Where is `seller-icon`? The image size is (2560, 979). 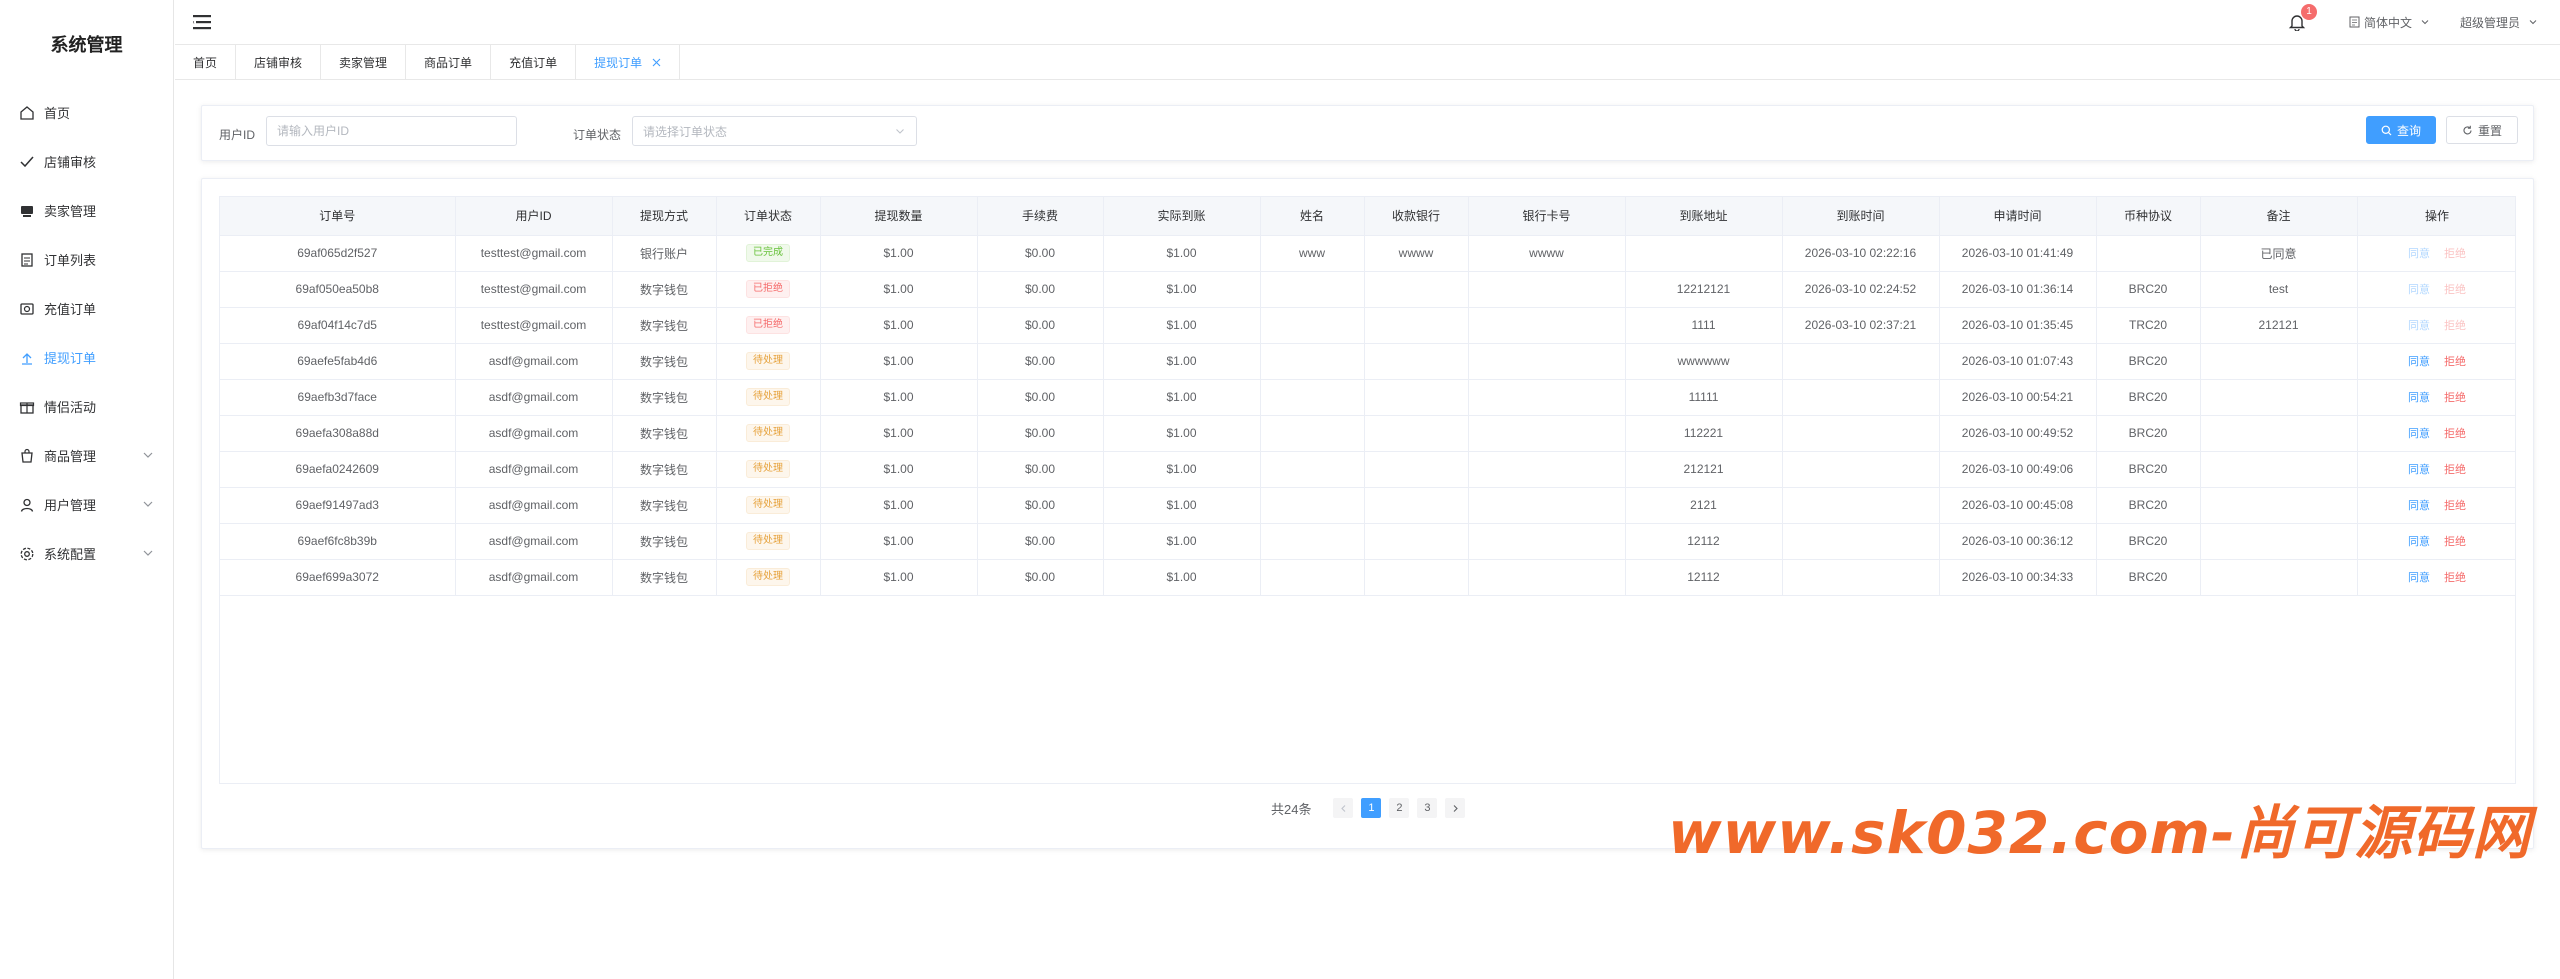 seller-icon is located at coordinates (27, 211).